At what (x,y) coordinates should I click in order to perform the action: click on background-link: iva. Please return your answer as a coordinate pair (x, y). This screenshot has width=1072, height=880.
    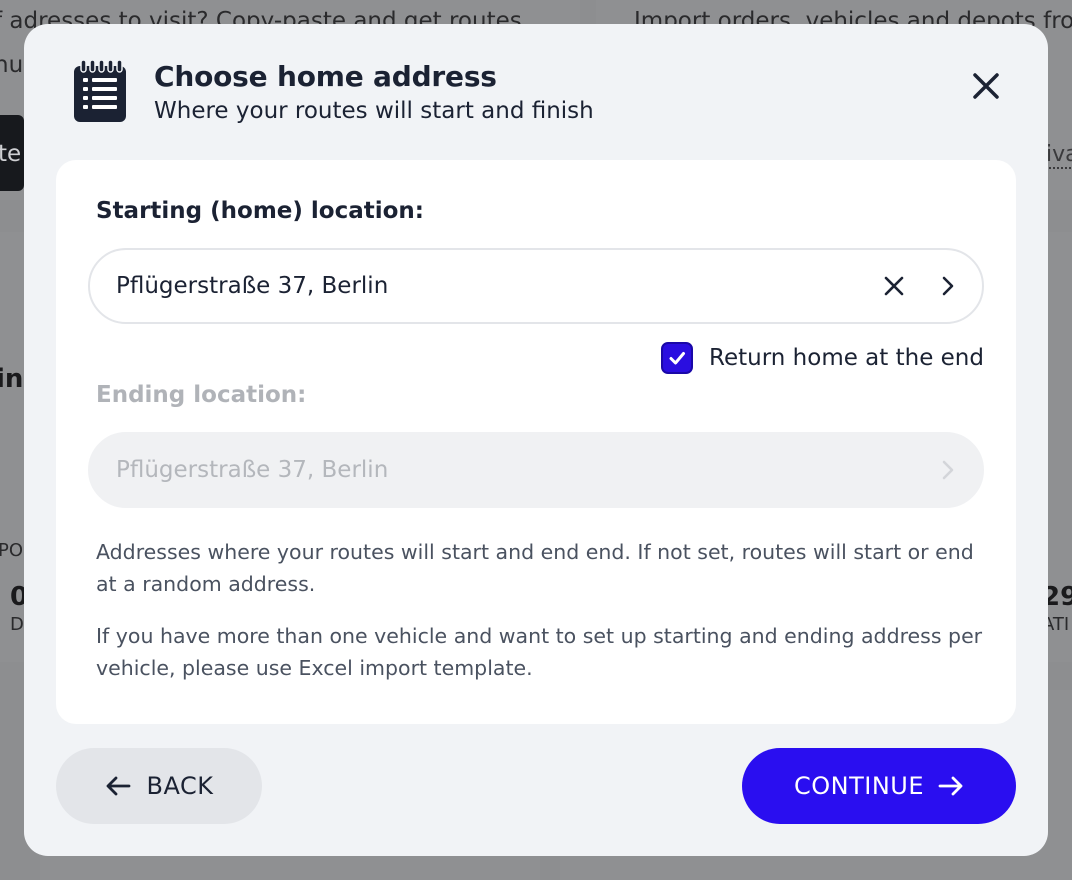
    Looking at the image, I should click on (1059, 155).